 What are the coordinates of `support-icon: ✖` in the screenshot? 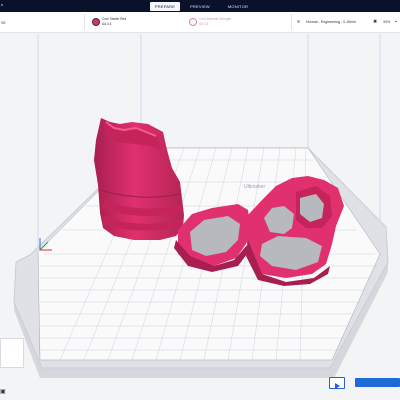 It's located at (375, 22).